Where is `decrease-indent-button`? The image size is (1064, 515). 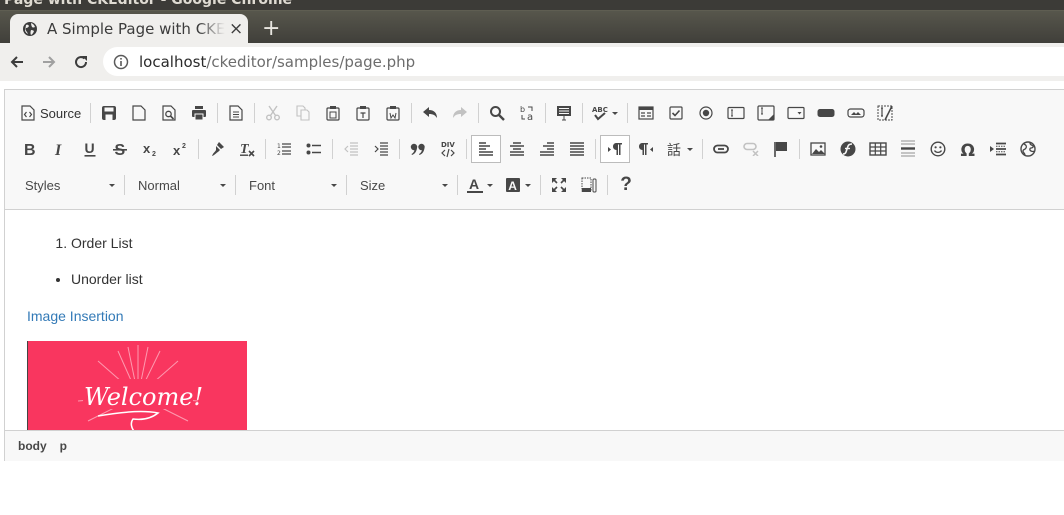 decrease-indent-button is located at coordinates (351, 149).